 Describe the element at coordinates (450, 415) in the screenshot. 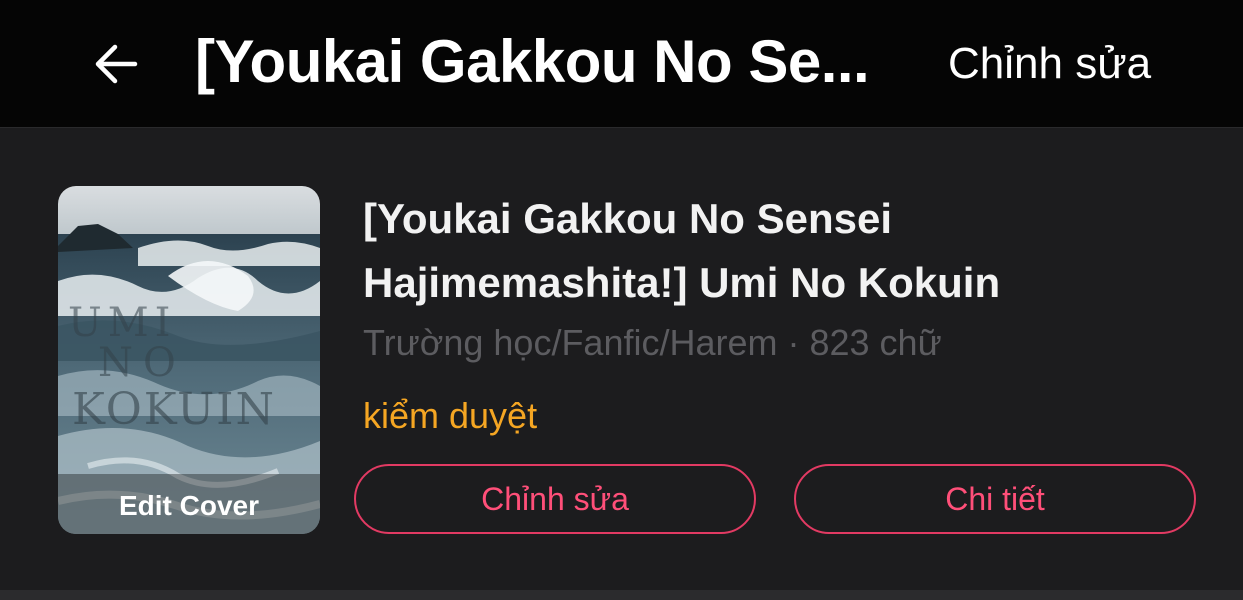

I see `status-badge: kiểm duyệt` at that location.